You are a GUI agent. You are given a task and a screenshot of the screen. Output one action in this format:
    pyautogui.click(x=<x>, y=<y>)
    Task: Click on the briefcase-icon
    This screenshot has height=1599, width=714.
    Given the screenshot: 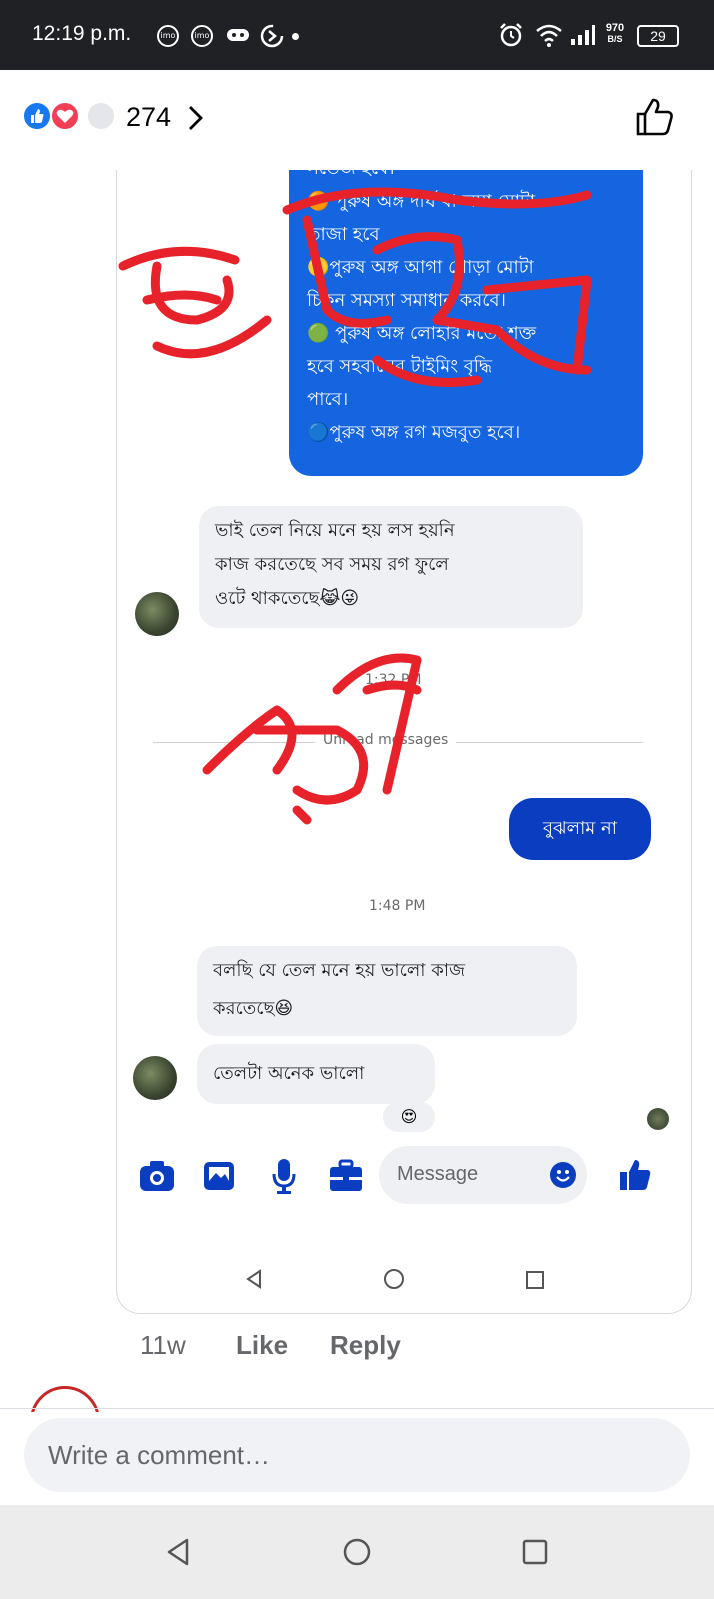 What is the action you would take?
    pyautogui.click(x=346, y=1176)
    